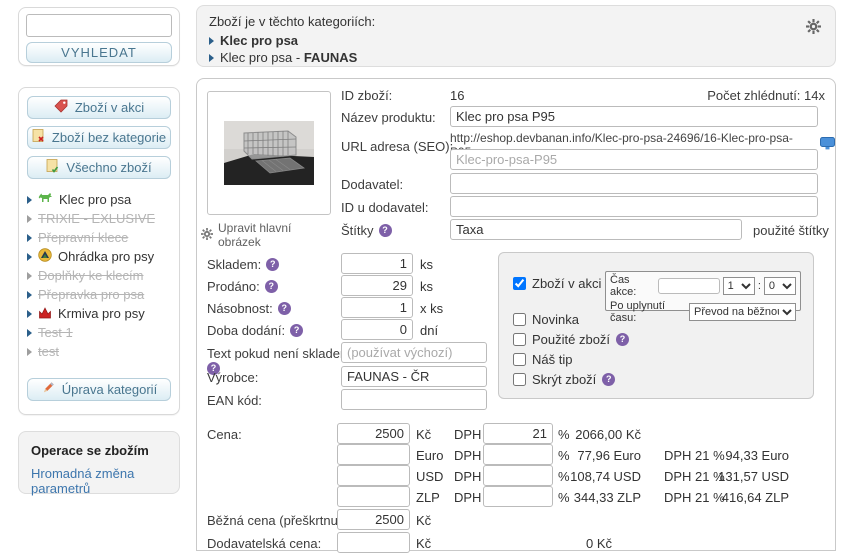  What do you see at coordinates (211, 40) in the screenshot?
I see `bullet-arrow-icon` at bounding box center [211, 40].